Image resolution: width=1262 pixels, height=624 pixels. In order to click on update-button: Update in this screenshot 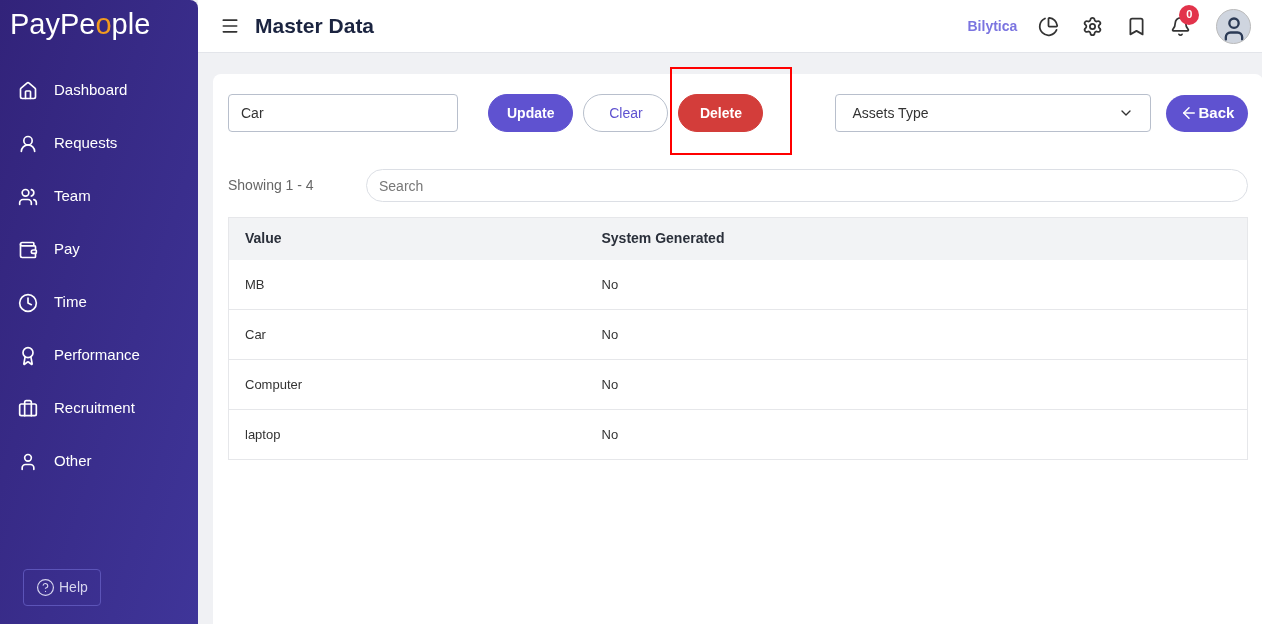, I will do `click(531, 113)`.